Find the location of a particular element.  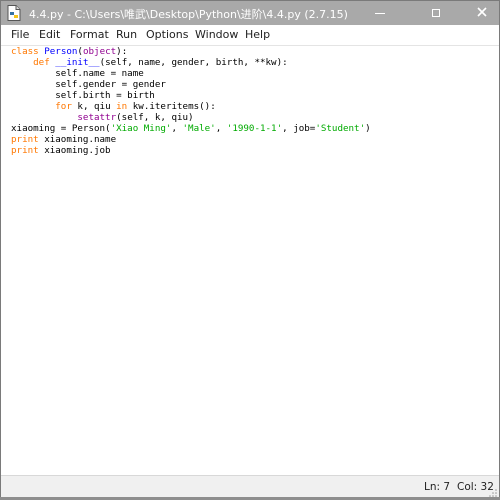

menu-options: Options is located at coordinates (167, 34).